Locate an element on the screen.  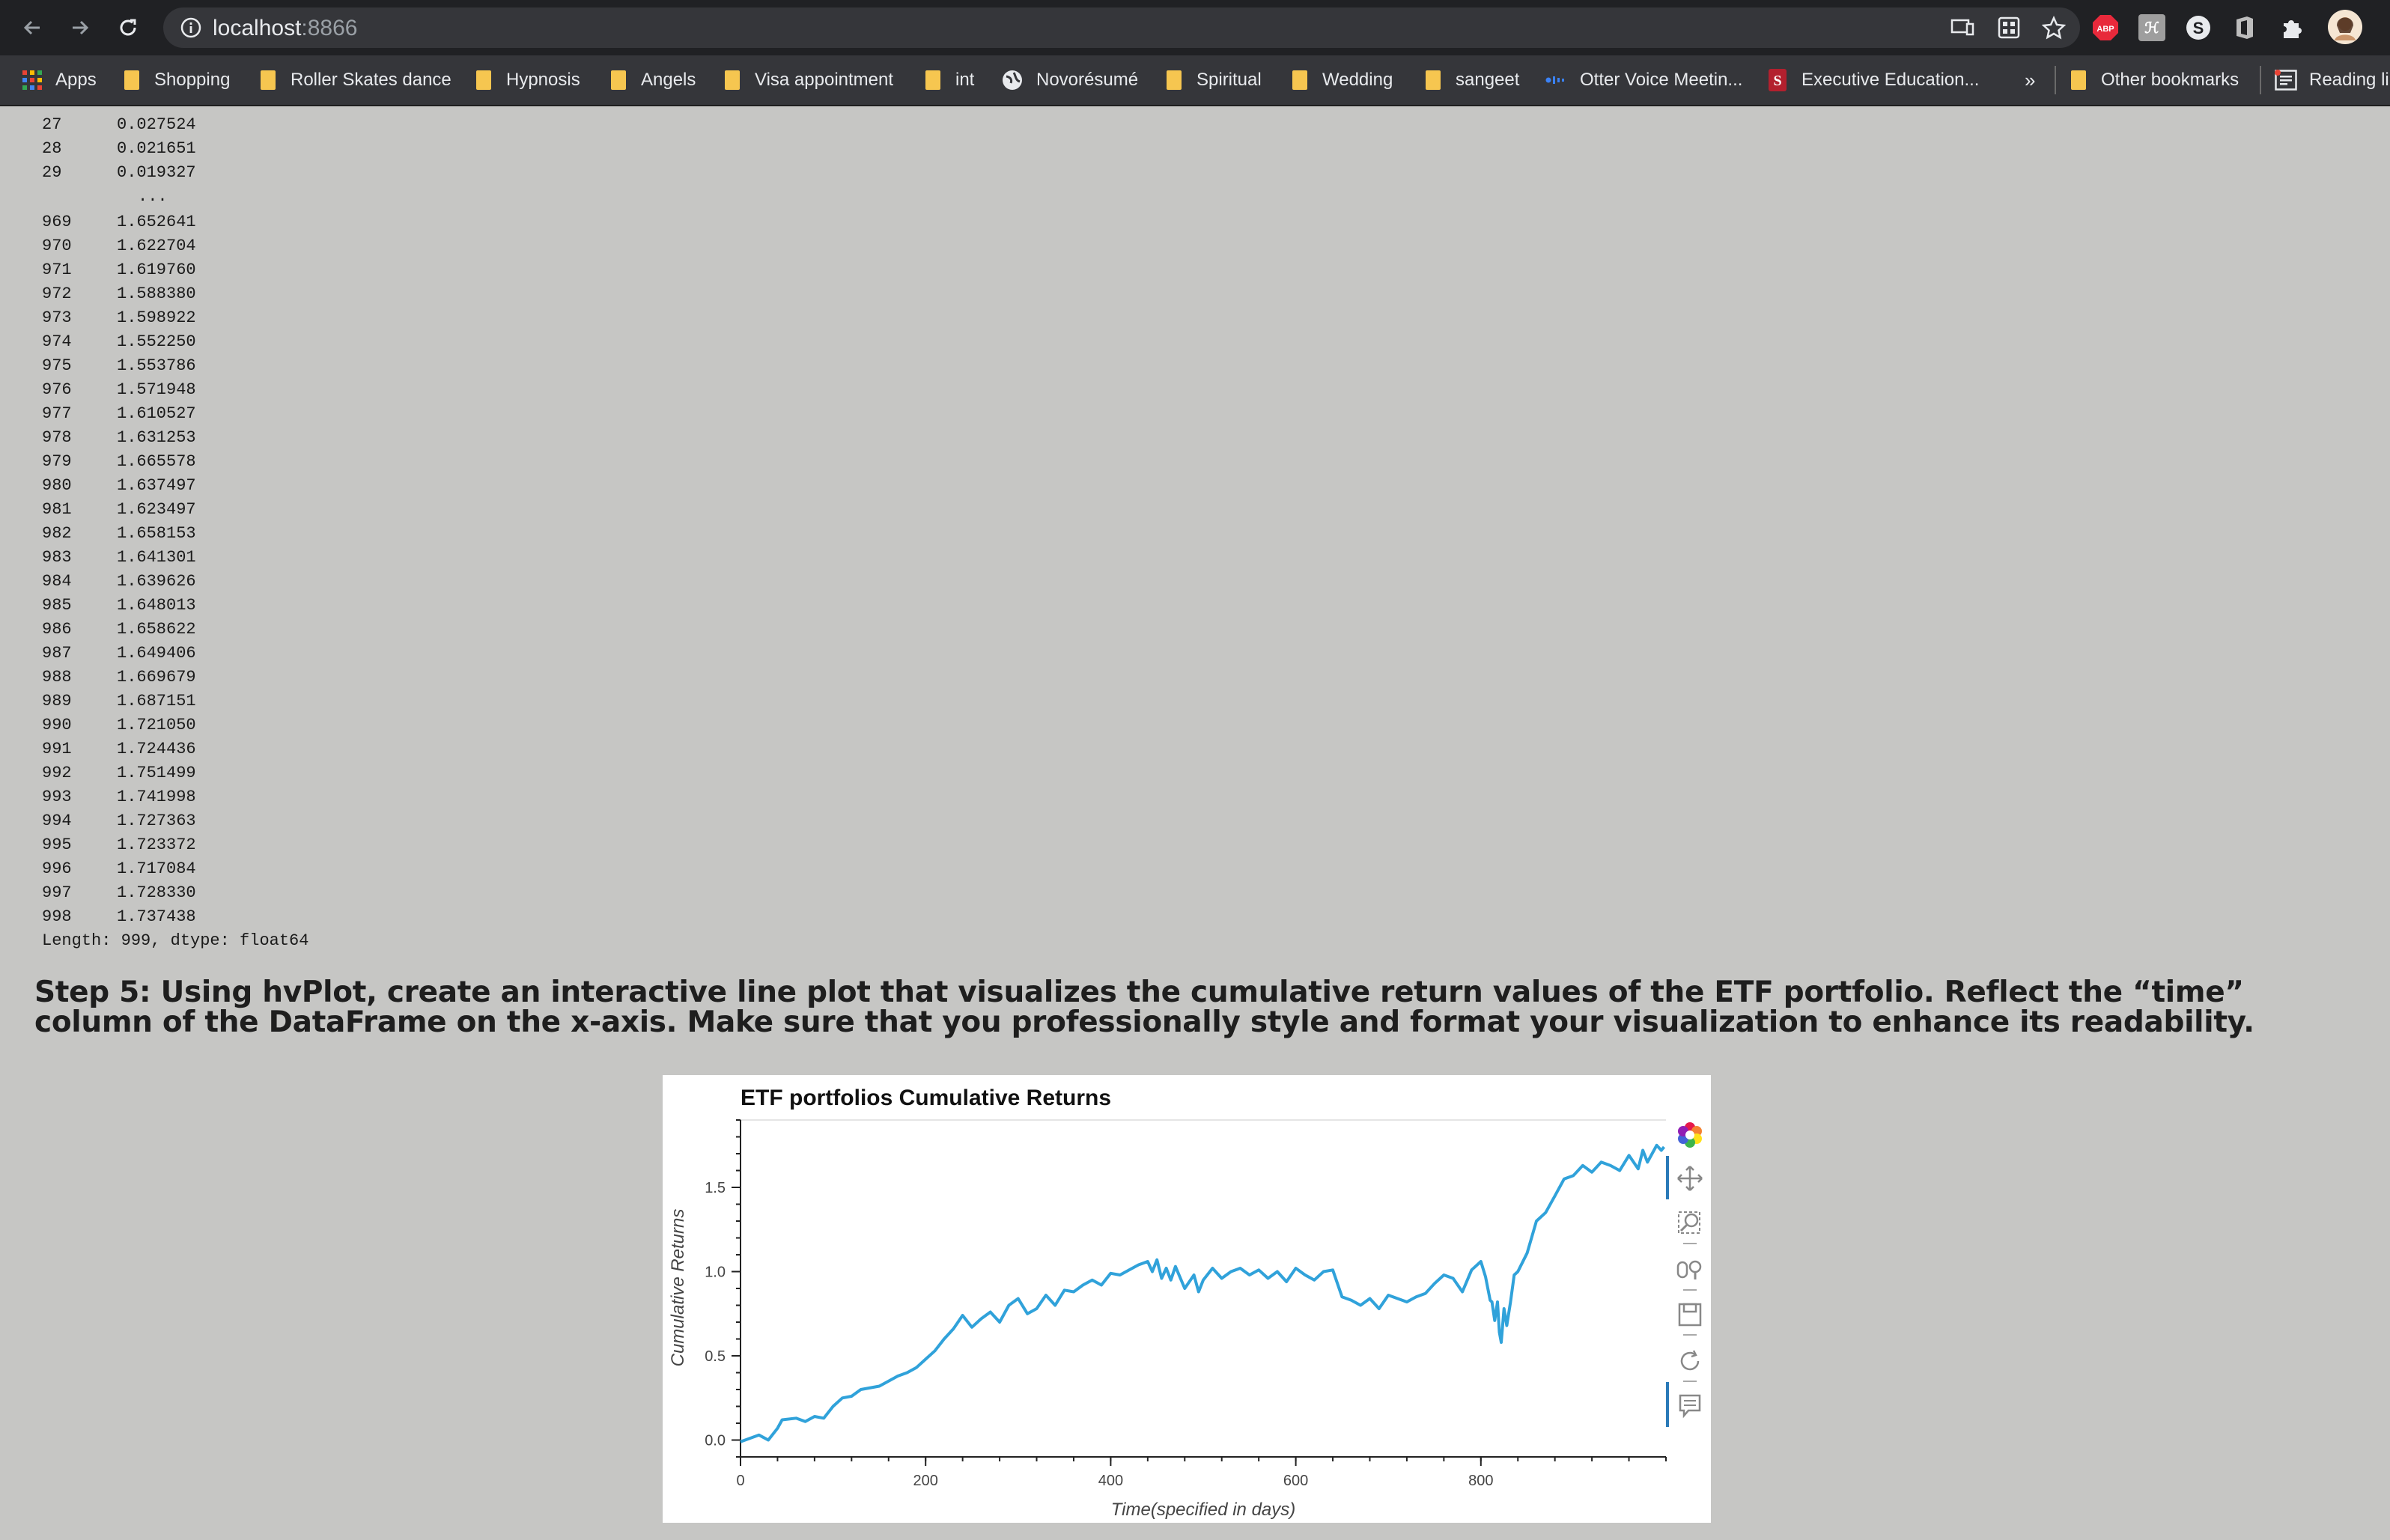
bookmark-shopping: Shopping is located at coordinates (177, 80).